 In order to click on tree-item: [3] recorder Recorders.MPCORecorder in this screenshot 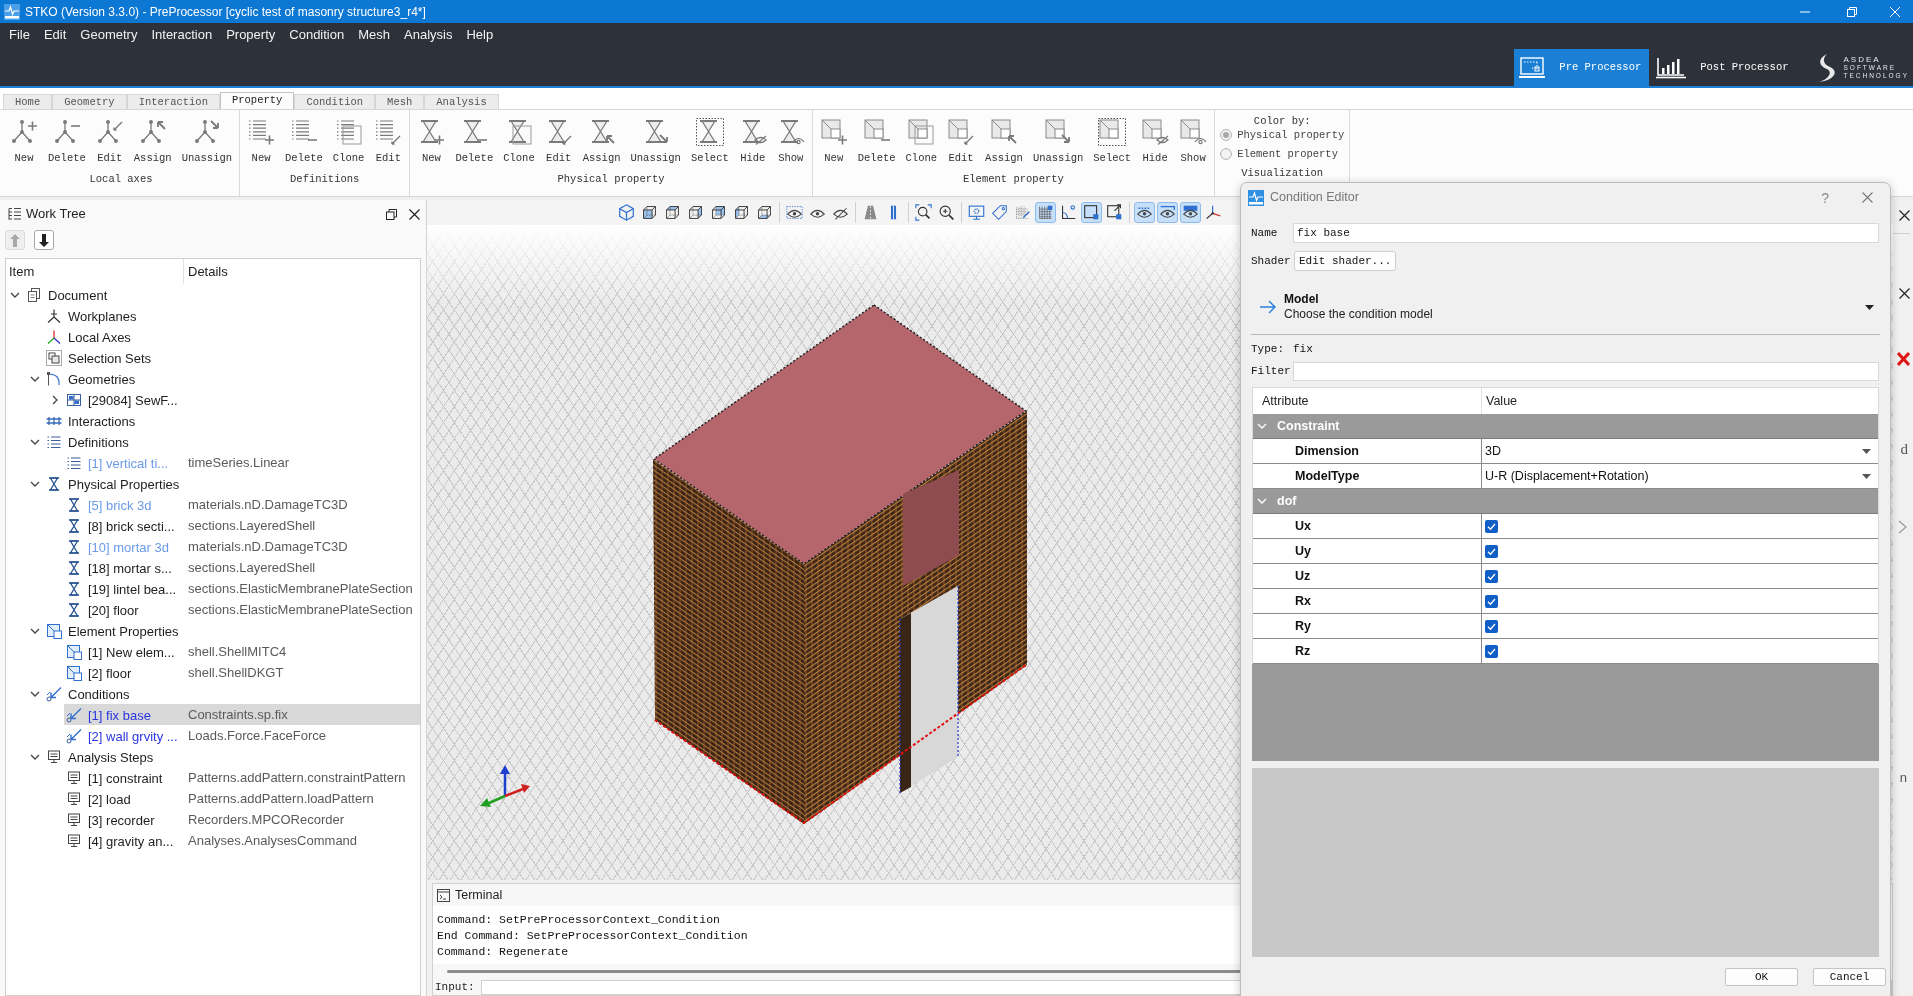, I will do `click(242, 819)`.